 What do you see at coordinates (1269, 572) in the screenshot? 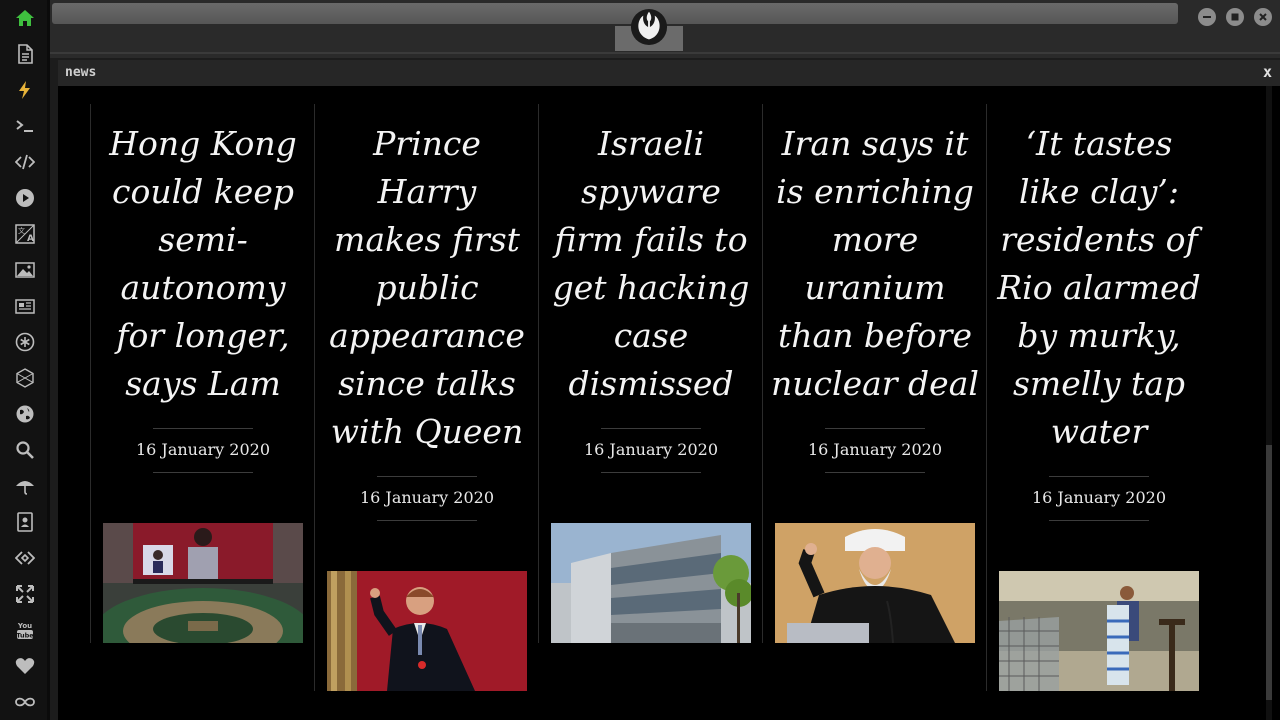
I see `scrollbar-thumb` at bounding box center [1269, 572].